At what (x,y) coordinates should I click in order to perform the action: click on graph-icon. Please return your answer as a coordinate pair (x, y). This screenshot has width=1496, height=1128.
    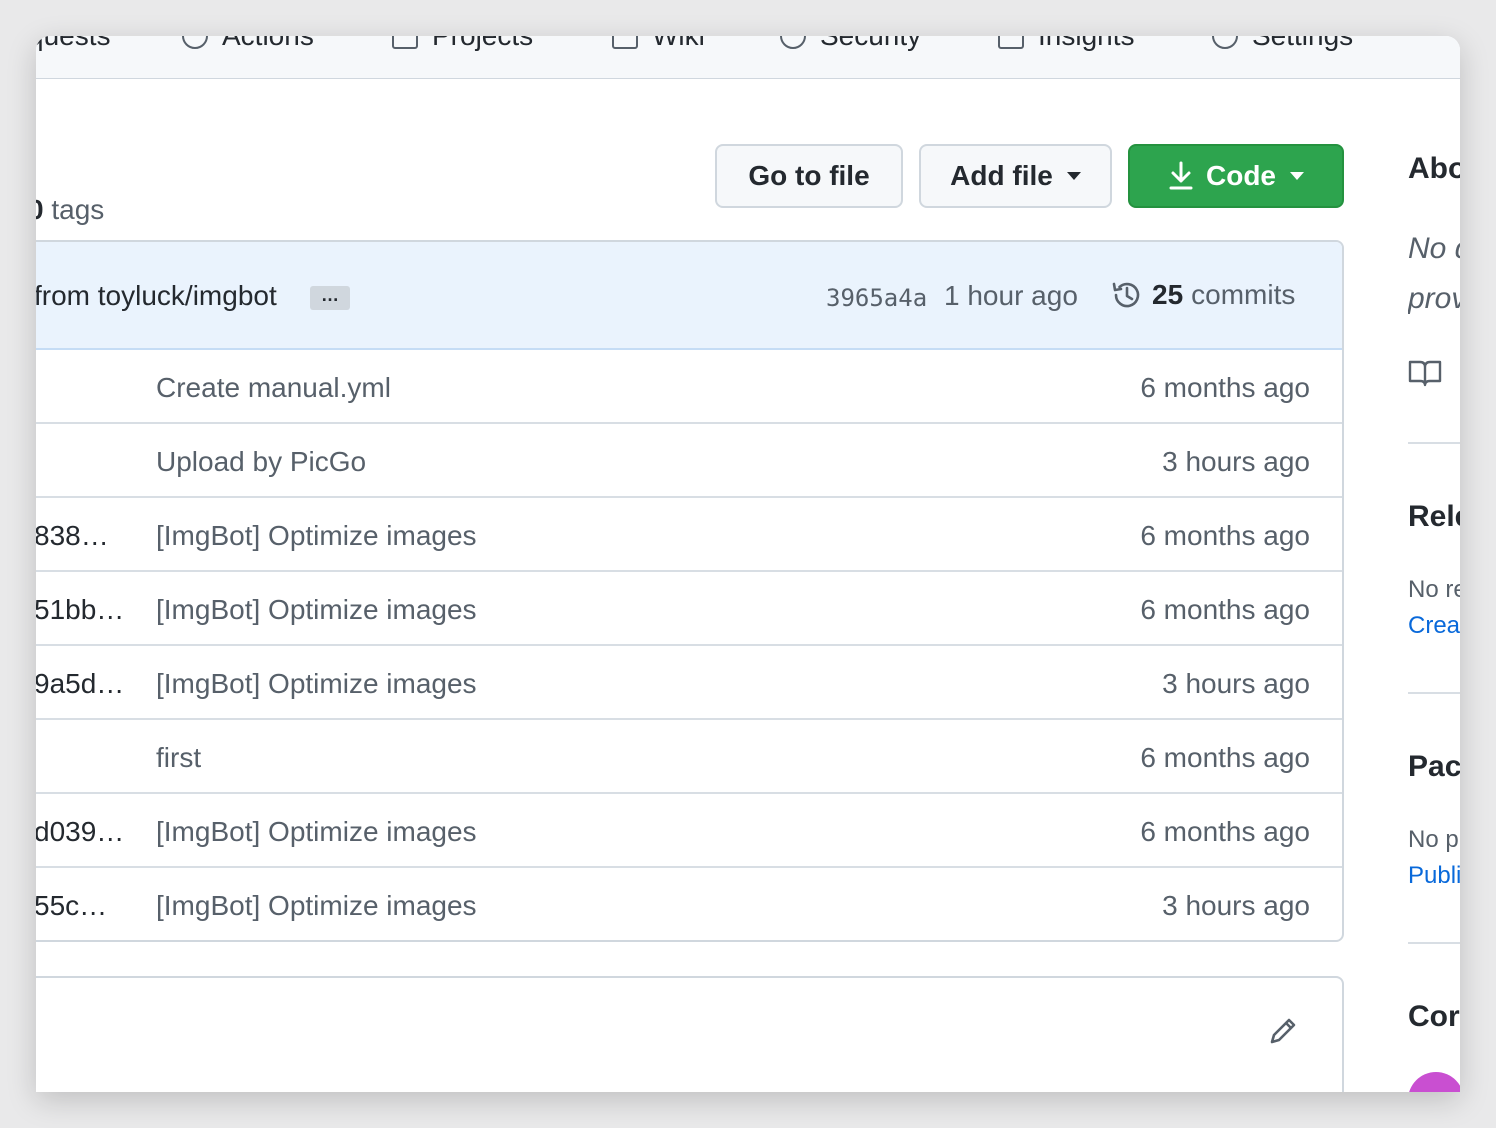
    Looking at the image, I should click on (1011, 42).